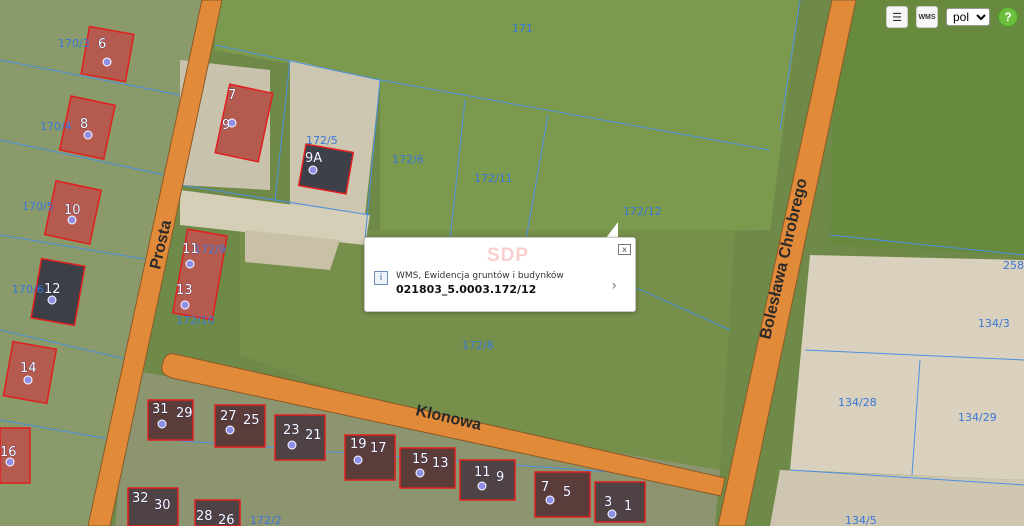 The height and width of the screenshot is (526, 1024). Describe the element at coordinates (628, 506) in the screenshot. I see `house-number: 1` at that location.